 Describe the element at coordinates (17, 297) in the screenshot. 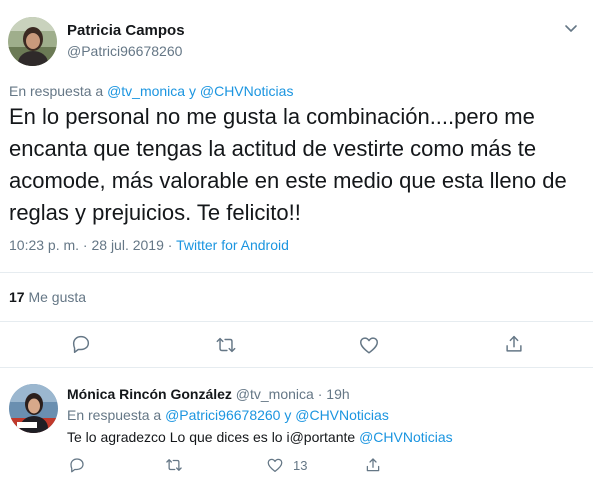

I see `likes-count: 17` at that location.